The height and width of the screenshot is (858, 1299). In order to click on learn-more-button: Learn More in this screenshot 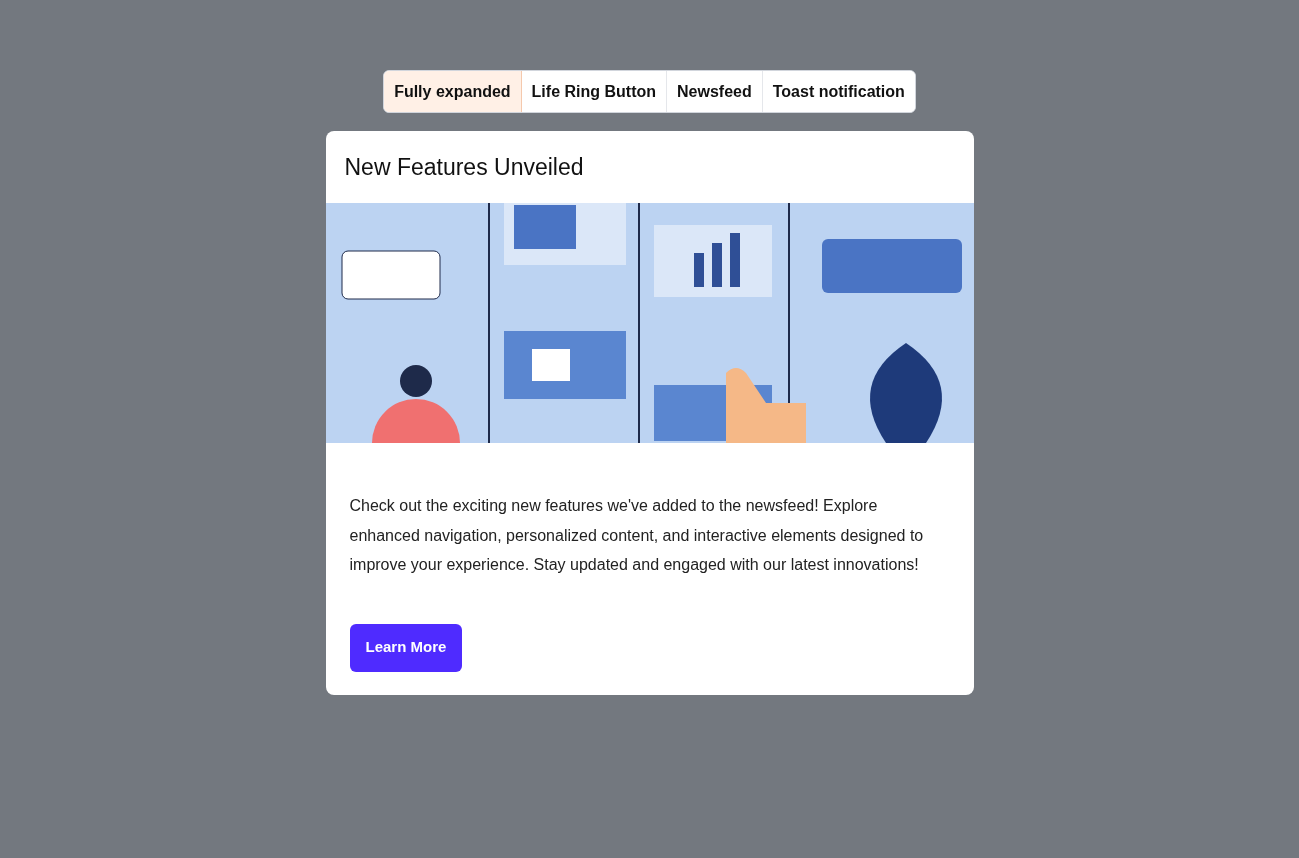, I will do `click(406, 647)`.